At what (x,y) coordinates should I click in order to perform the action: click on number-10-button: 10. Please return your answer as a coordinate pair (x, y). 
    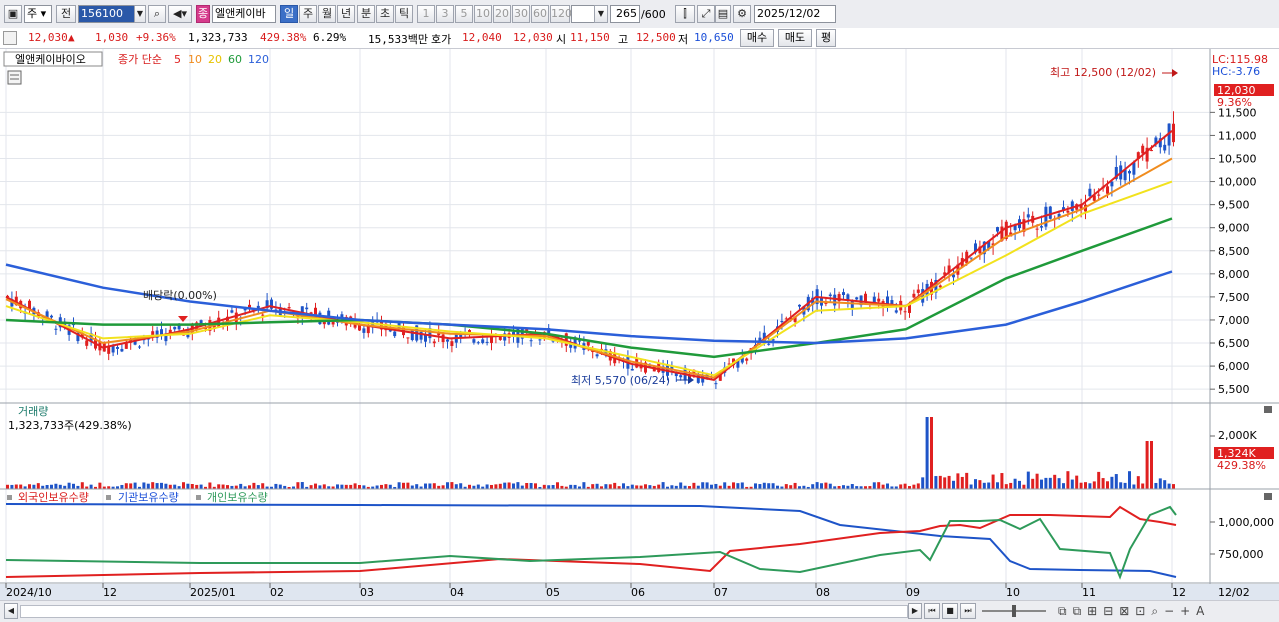
    Looking at the image, I should click on (483, 14).